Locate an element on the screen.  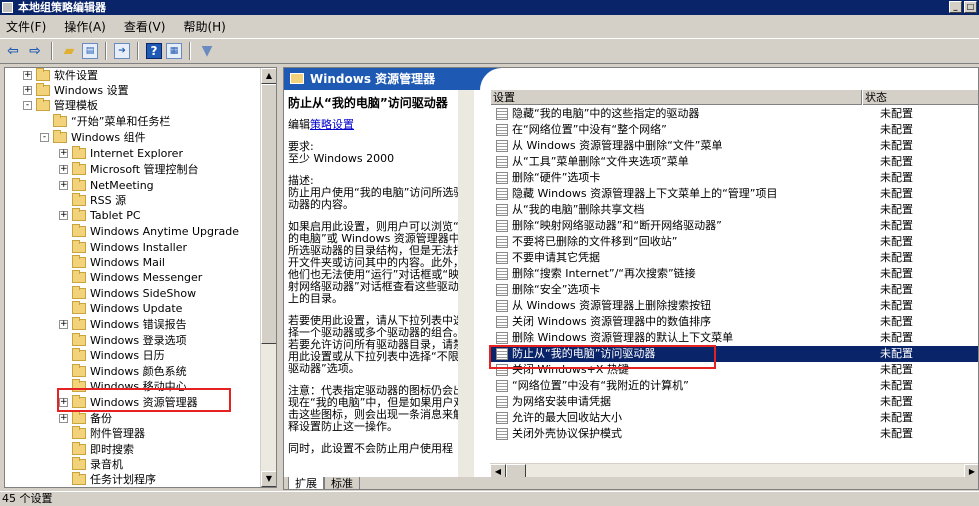
menu-help: 帮助(H) is located at coordinates (204, 26).